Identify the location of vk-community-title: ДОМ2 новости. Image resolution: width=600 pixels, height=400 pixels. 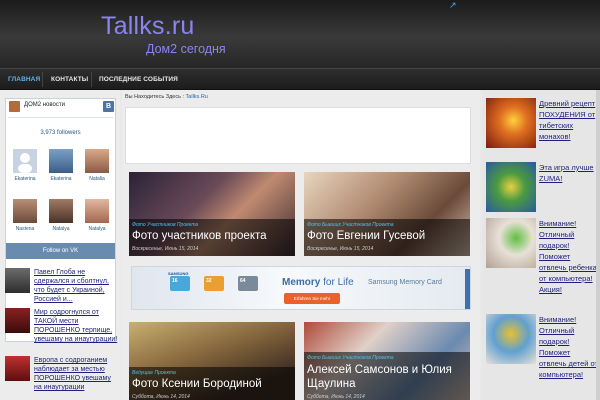
(44, 105).